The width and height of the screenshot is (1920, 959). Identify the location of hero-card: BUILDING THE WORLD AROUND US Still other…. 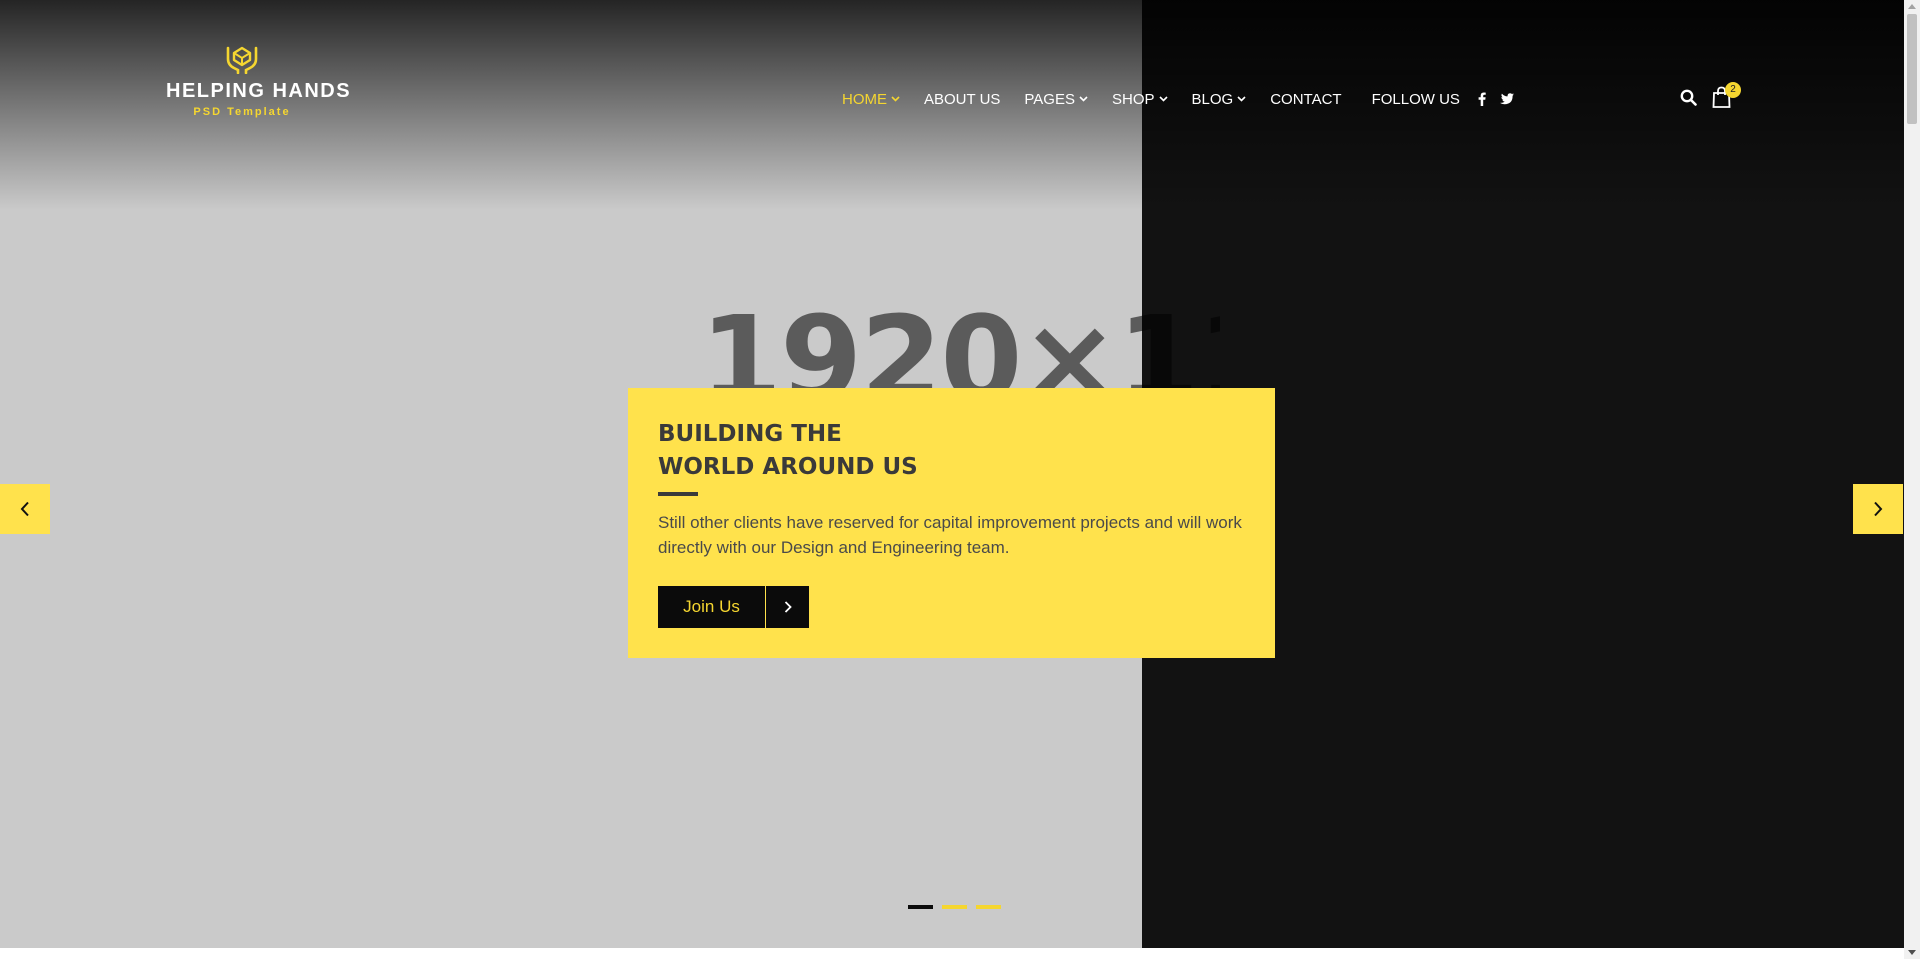
(951, 523).